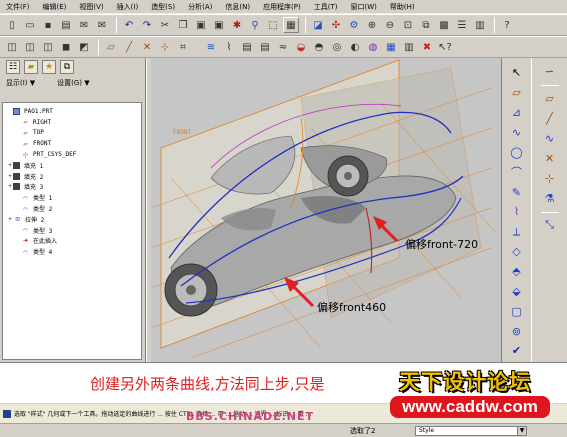  What do you see at coordinates (409, 47) in the screenshot?
I see `hide-analysis-icon: ▥` at bounding box center [409, 47].